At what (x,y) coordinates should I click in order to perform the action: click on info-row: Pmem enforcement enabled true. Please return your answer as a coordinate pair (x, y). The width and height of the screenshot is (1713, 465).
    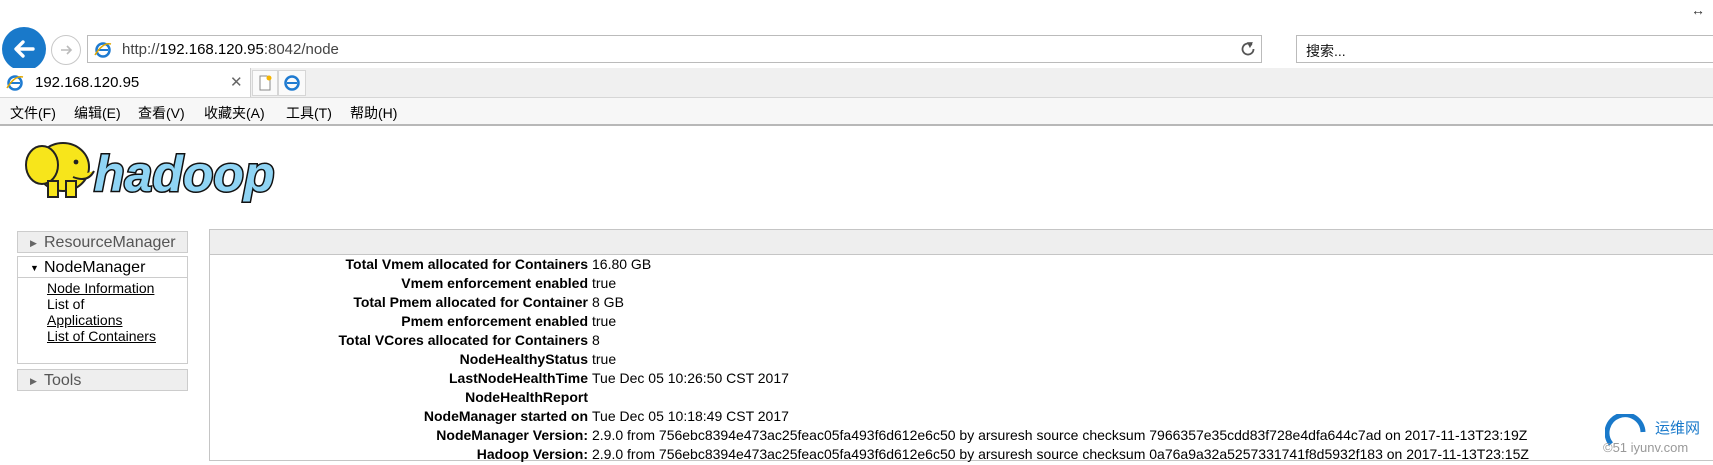
    Looking at the image, I should click on (961, 322).